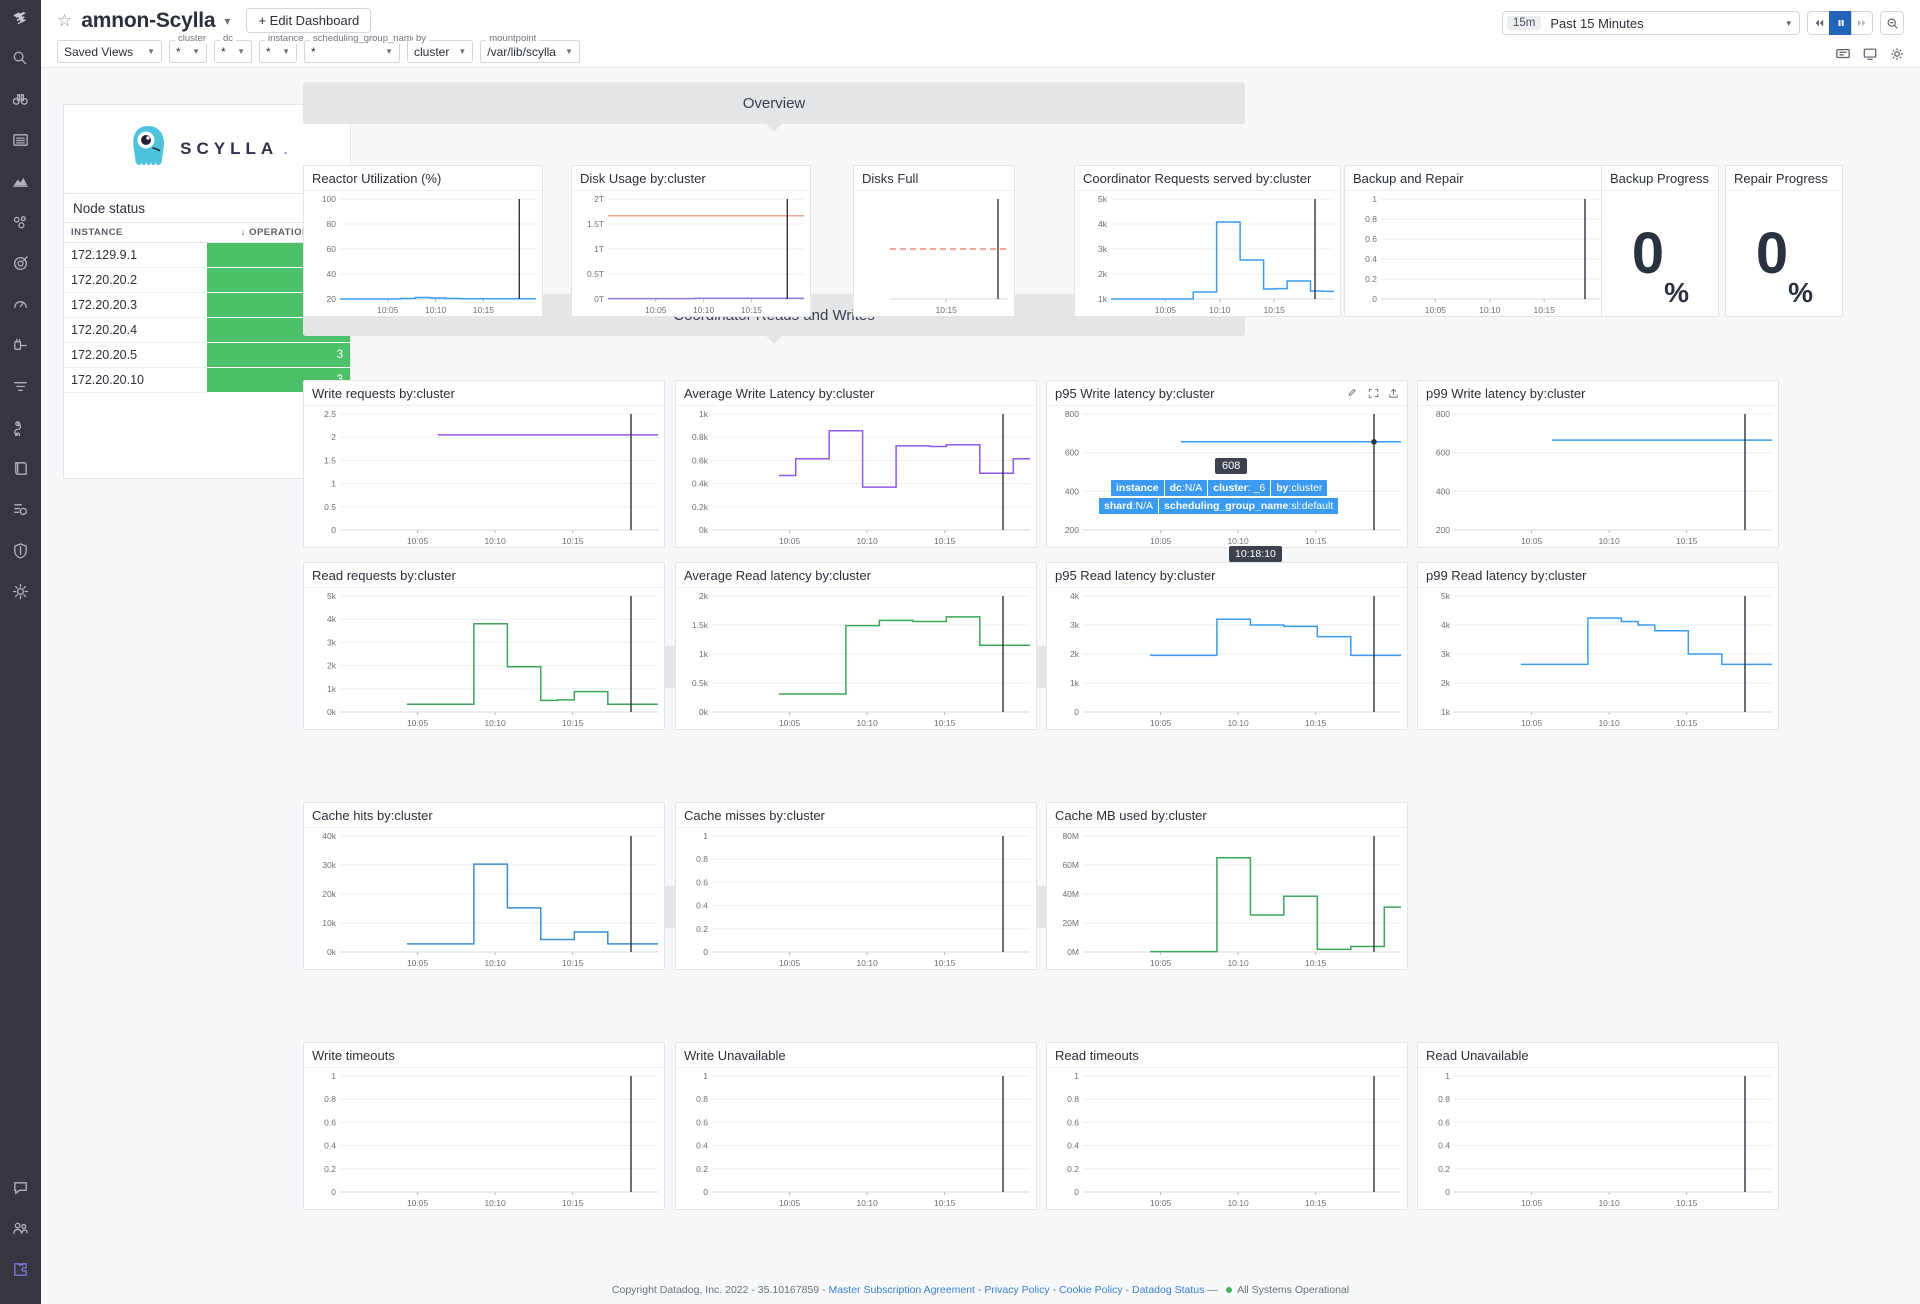 This screenshot has width=1920, height=1304. I want to click on svg-text: 2k, so click(1075, 654).